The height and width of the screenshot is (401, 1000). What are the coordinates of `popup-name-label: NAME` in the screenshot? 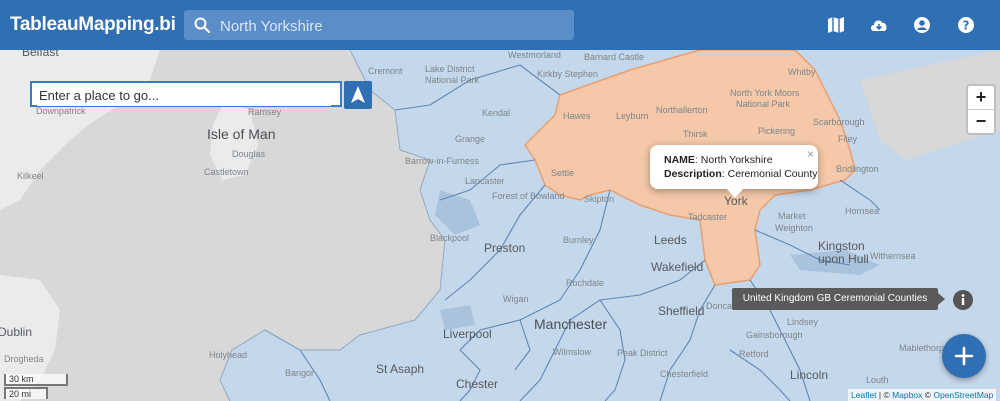 It's located at (679, 160).